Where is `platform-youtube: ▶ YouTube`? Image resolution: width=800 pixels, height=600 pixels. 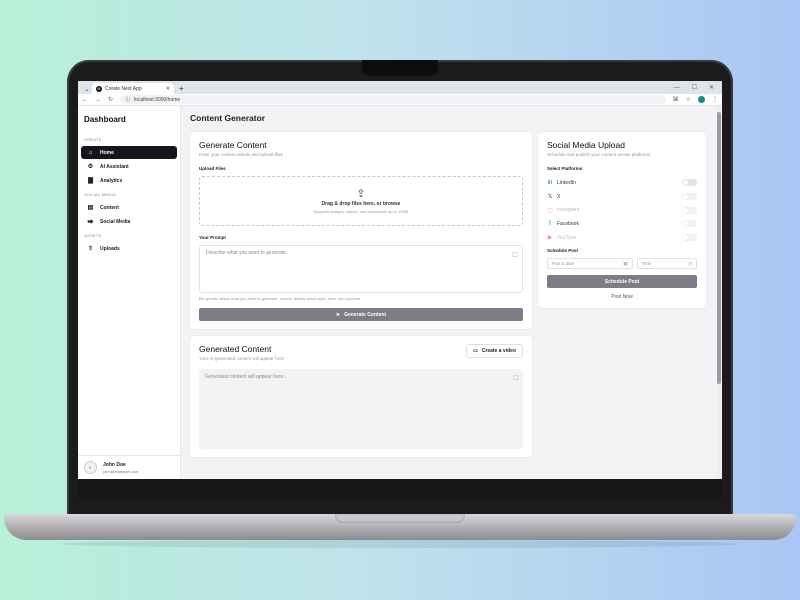 platform-youtube: ▶ YouTube is located at coordinates (622, 238).